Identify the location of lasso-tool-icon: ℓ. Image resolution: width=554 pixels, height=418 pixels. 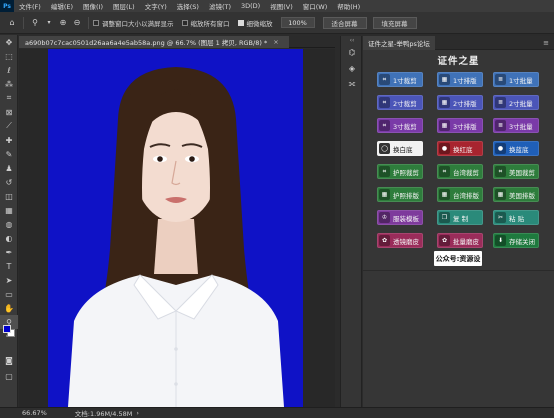
(9, 70).